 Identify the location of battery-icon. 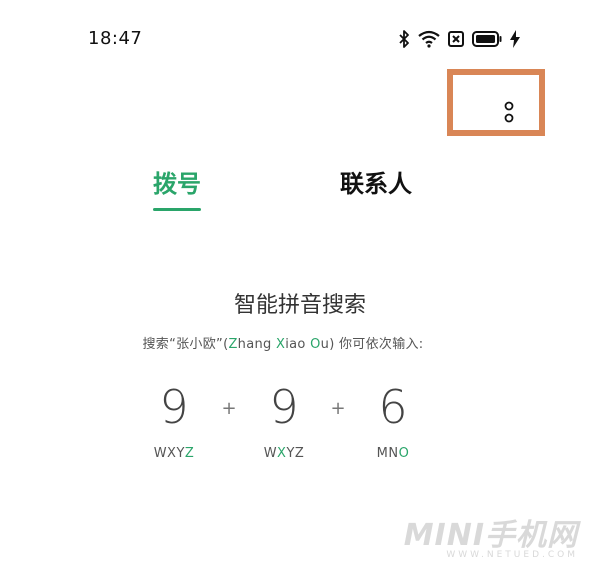
(487, 39).